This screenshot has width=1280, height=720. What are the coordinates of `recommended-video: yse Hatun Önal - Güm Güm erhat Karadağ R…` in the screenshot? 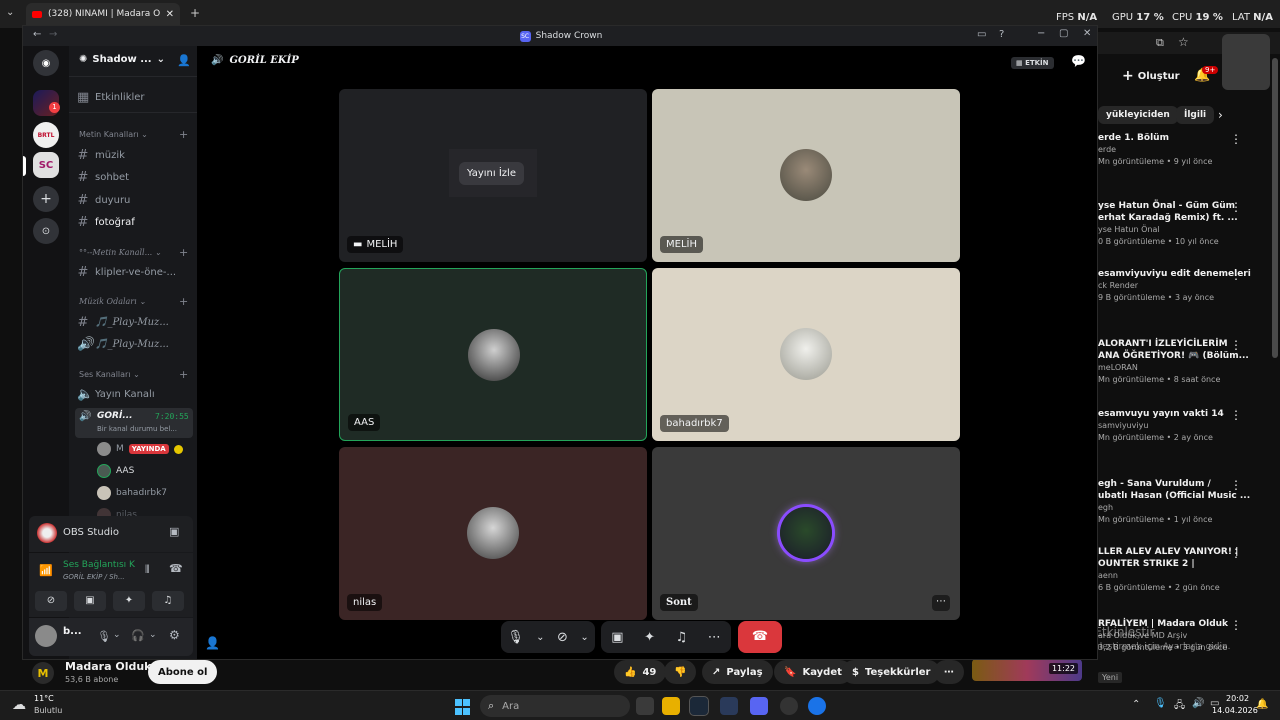 It's located at (1182, 224).